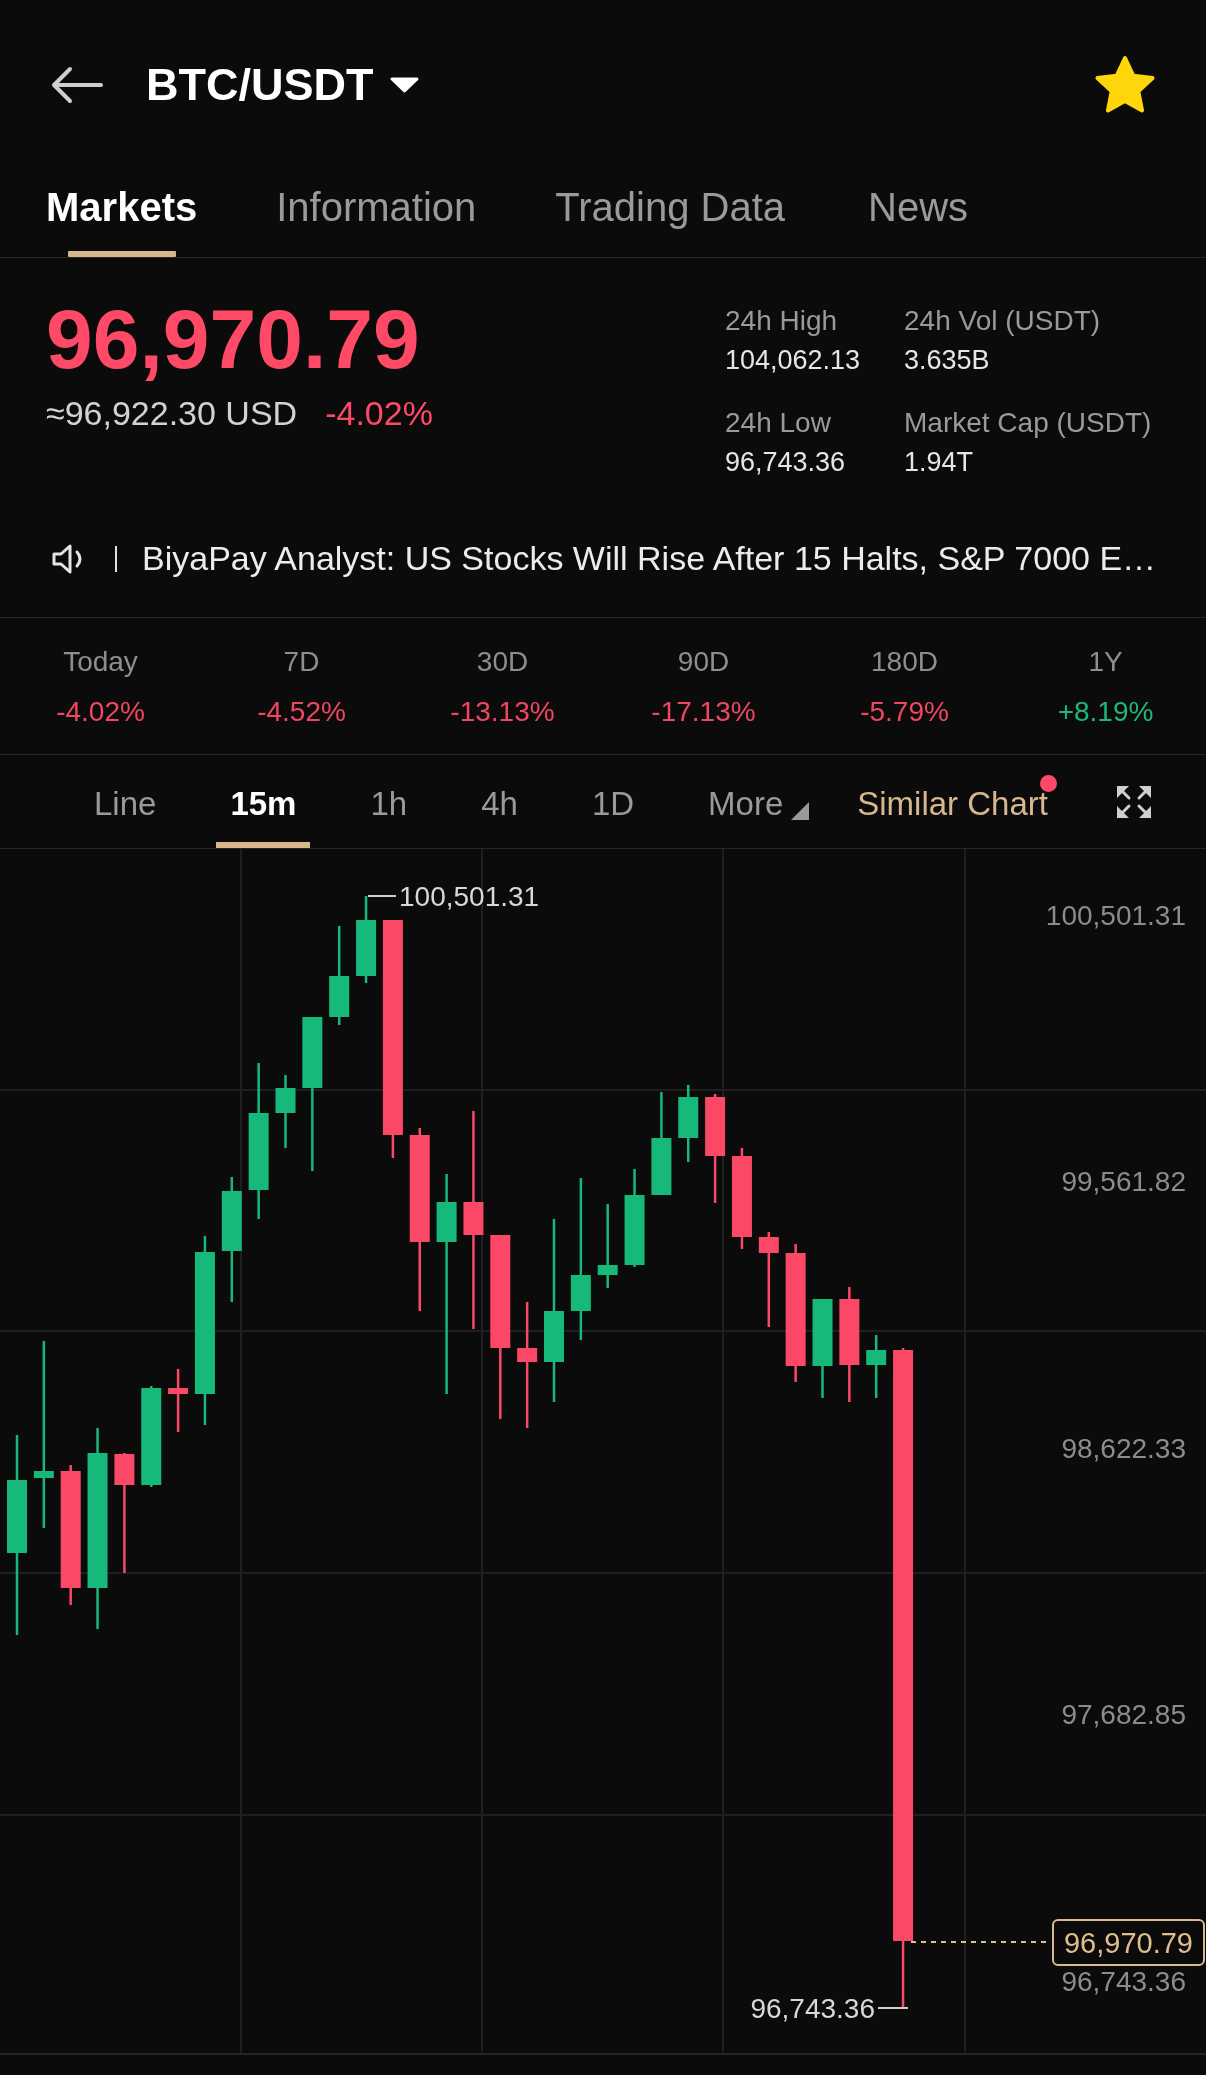 The height and width of the screenshot is (2075, 1206). What do you see at coordinates (125, 801) in the screenshot?
I see `interval-tab: Line` at bounding box center [125, 801].